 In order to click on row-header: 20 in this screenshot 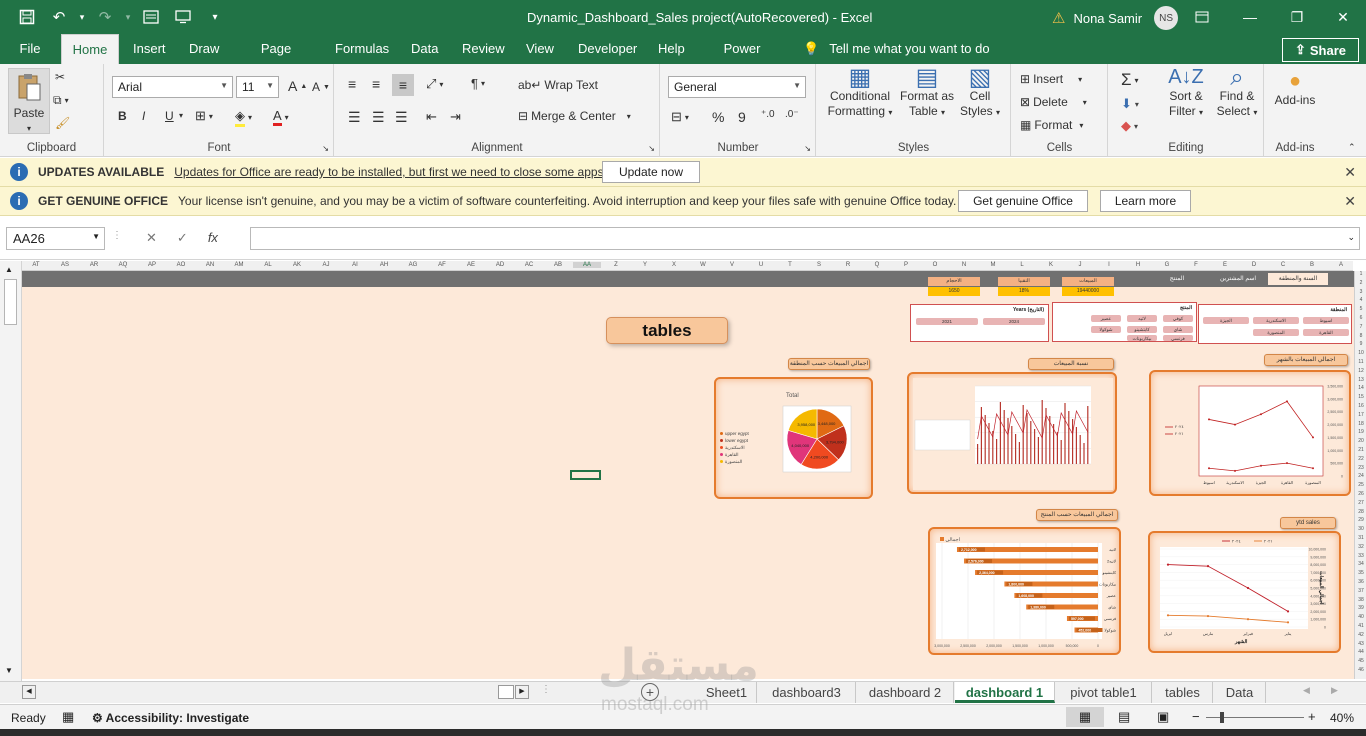, I will do `click(1360, 441)`.